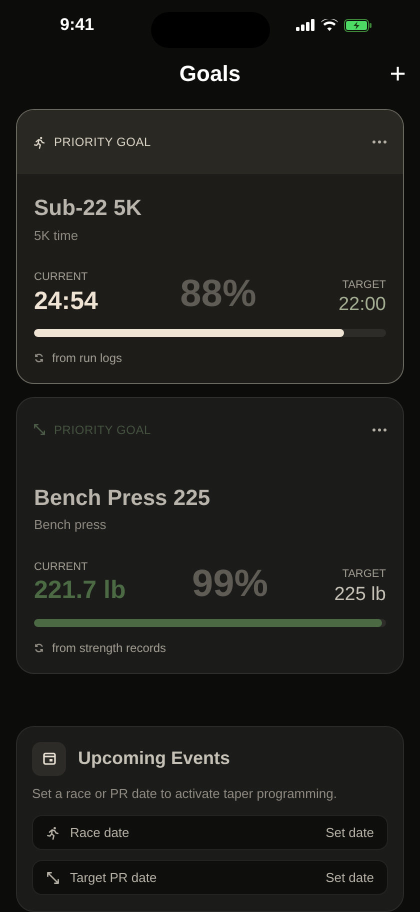 The width and height of the screenshot is (420, 912). I want to click on goal-title: Bench Press 225, so click(123, 498).